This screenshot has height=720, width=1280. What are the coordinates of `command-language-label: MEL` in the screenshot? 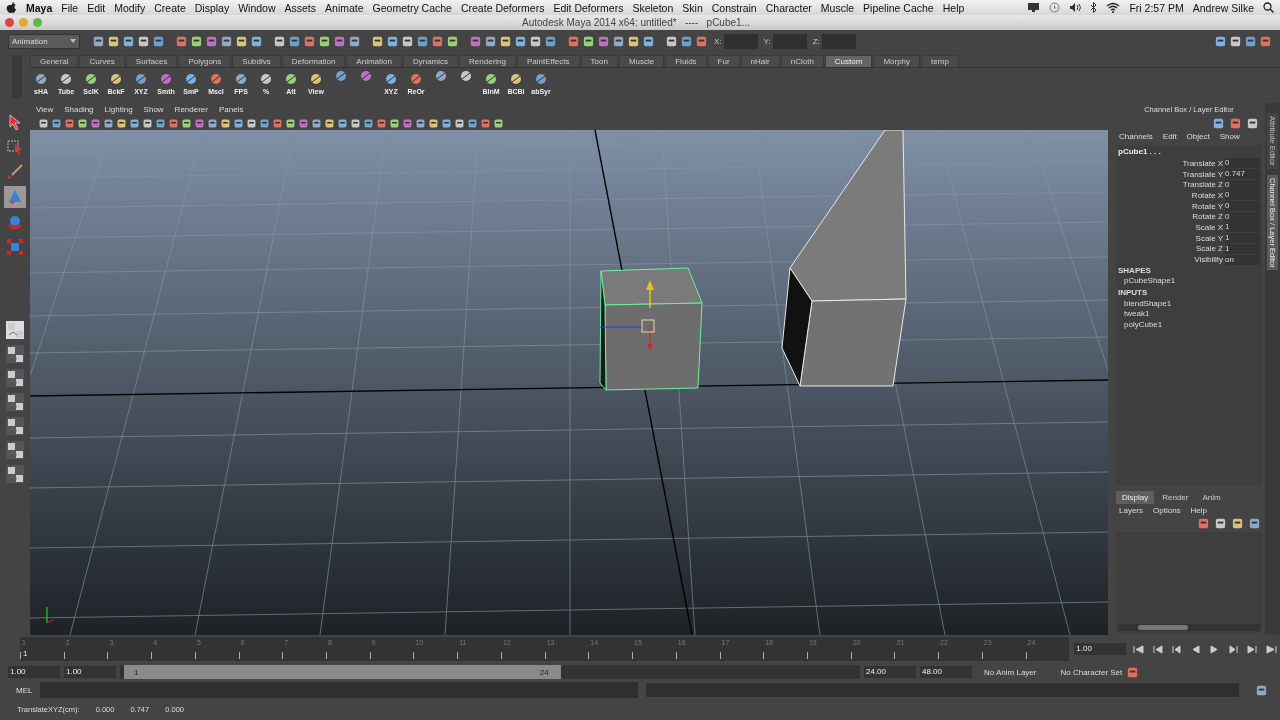 It's located at (24, 690).